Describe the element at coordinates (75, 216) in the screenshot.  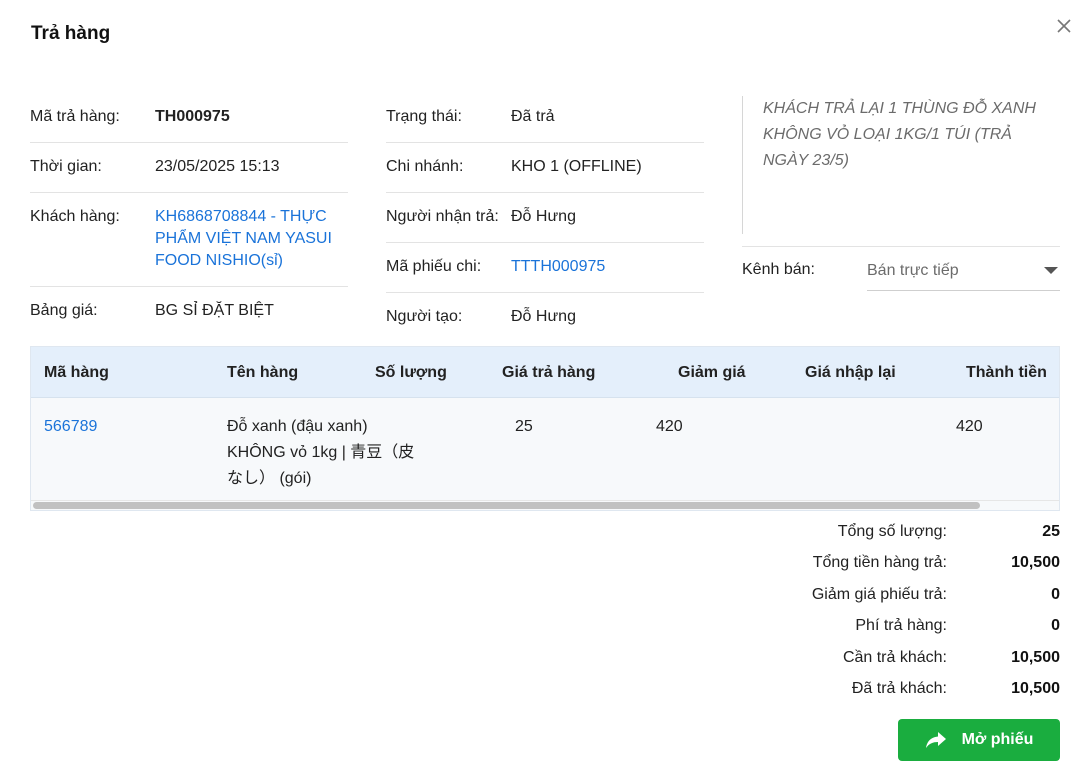
I see `customer-label: Khách hàng:` at that location.